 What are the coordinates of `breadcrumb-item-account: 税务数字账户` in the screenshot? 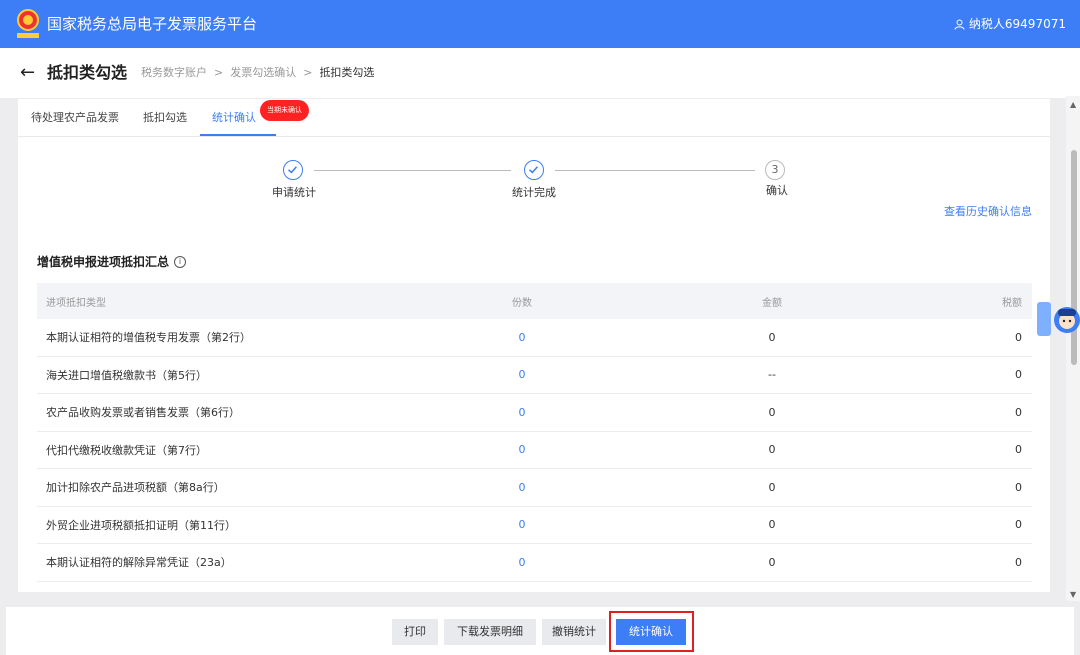 It's located at (174, 73).